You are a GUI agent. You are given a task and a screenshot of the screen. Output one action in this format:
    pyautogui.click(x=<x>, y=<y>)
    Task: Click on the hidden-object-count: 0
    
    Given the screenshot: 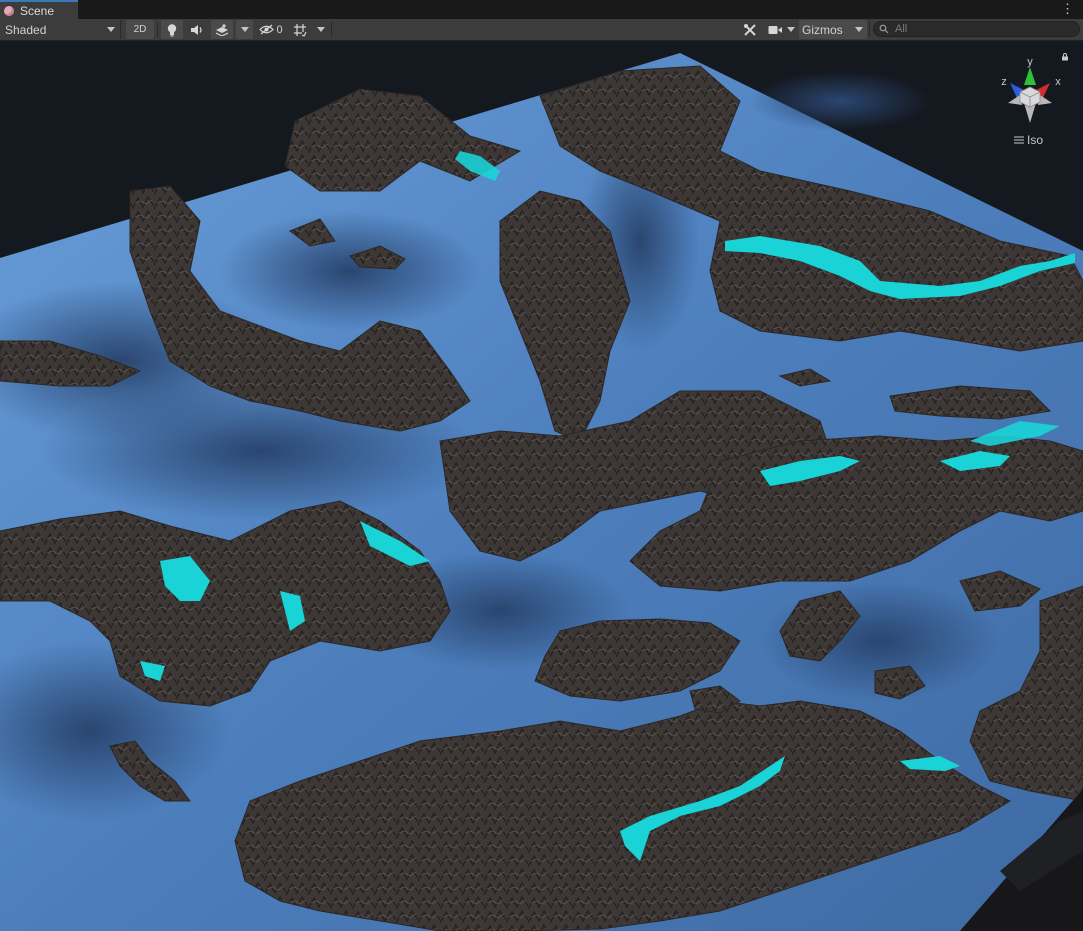 What is the action you would take?
    pyautogui.click(x=279, y=29)
    